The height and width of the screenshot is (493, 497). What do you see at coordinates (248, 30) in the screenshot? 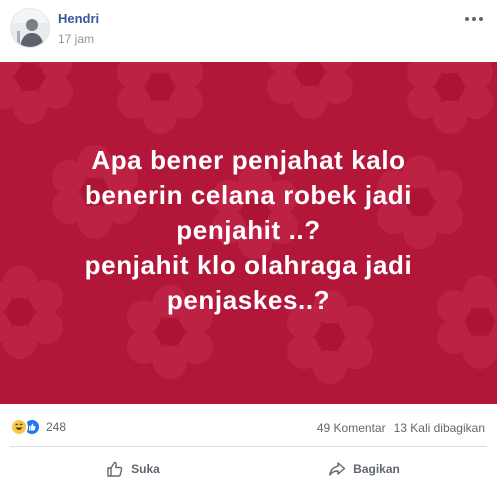
I see `post-header: Hendri 17 jam` at bounding box center [248, 30].